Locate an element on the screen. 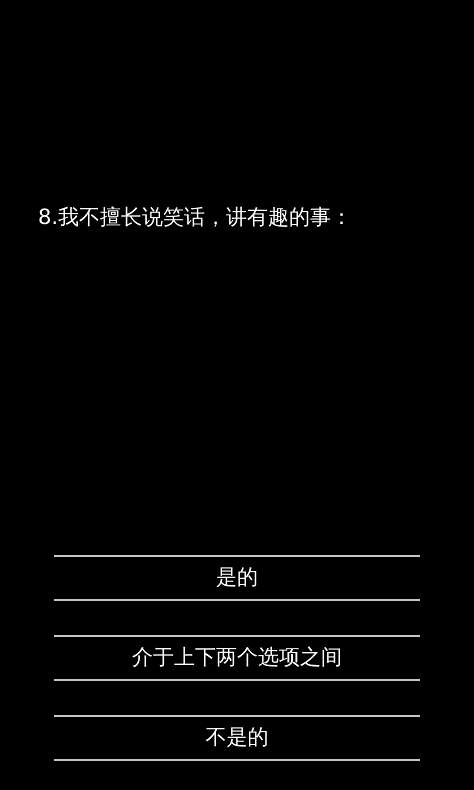 The image size is (474, 790). answer-option: 是的 is located at coordinates (237, 578).